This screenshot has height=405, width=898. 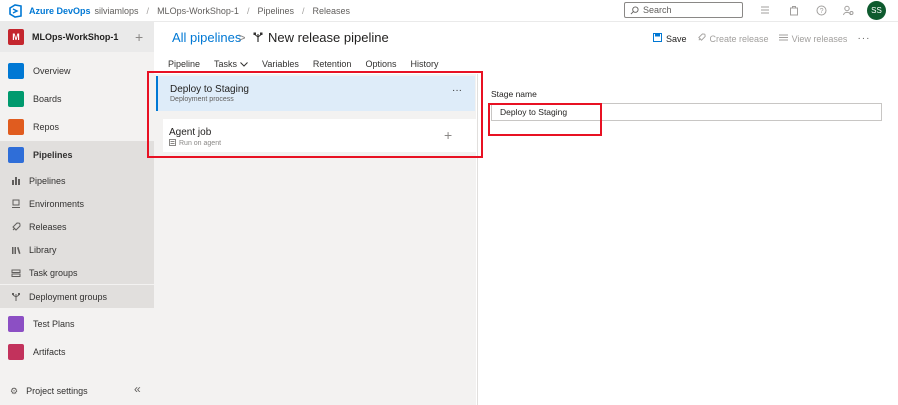 I want to click on boards-icon, so click(x=16, y=99).